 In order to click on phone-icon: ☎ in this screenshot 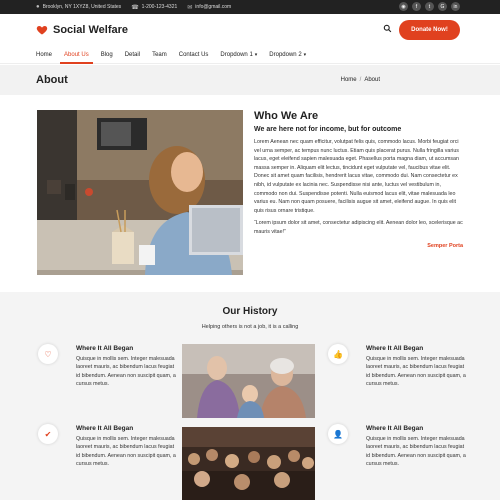, I will do `click(135, 7)`.